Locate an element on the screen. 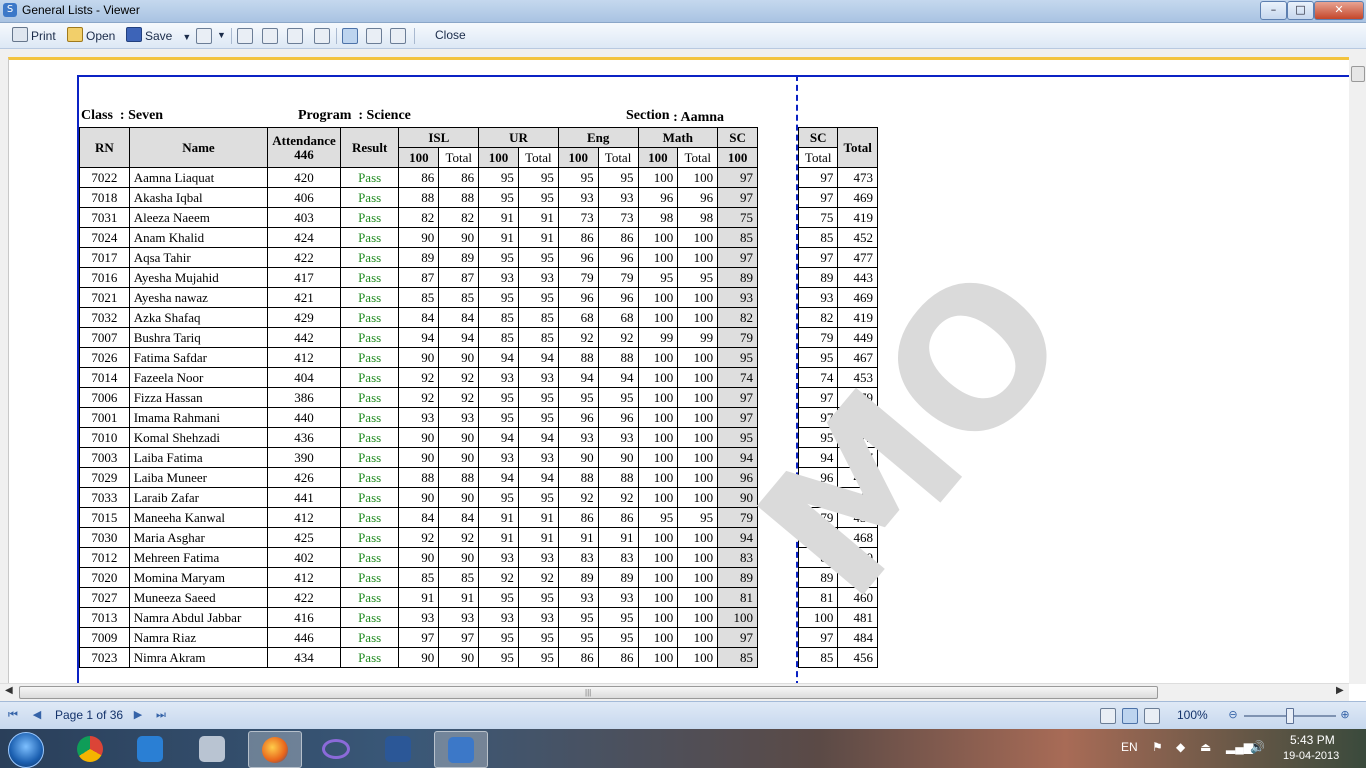 This screenshot has height=768, width=1366. cell-rn: 7021 is located at coordinates (104, 297).